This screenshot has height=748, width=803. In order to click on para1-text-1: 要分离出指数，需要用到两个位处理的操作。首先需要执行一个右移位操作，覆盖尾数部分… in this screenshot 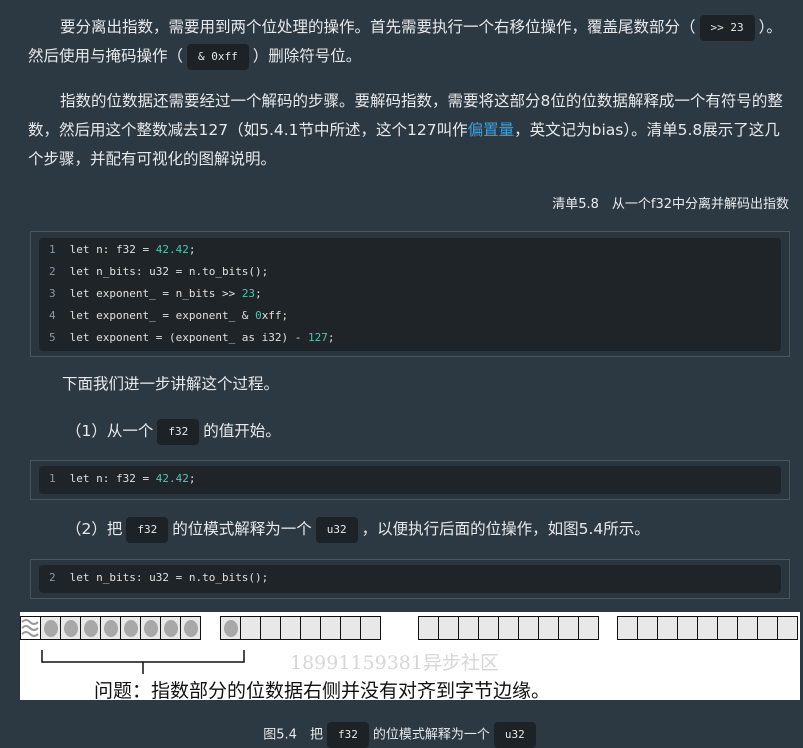, I will do `click(378, 27)`.